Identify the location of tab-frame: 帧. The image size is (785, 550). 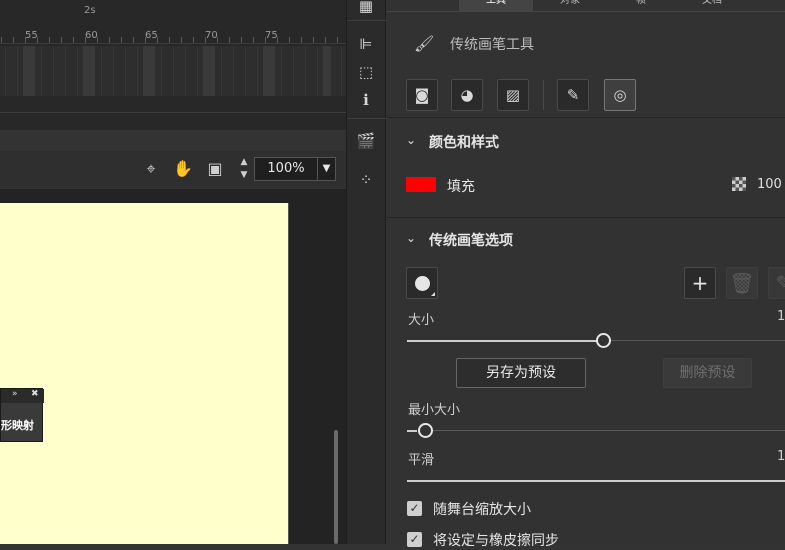
(641, 6).